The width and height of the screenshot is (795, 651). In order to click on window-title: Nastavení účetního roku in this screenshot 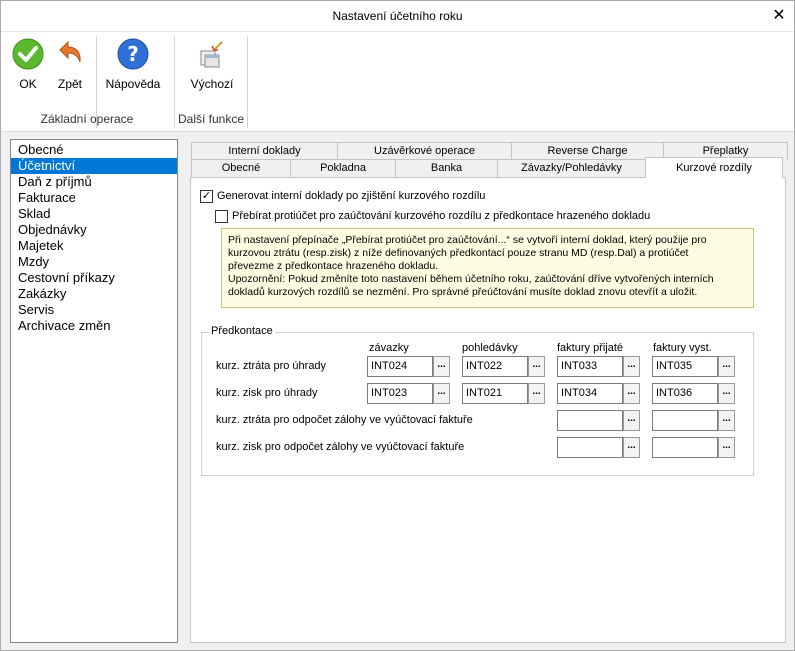, I will do `click(397, 16)`.